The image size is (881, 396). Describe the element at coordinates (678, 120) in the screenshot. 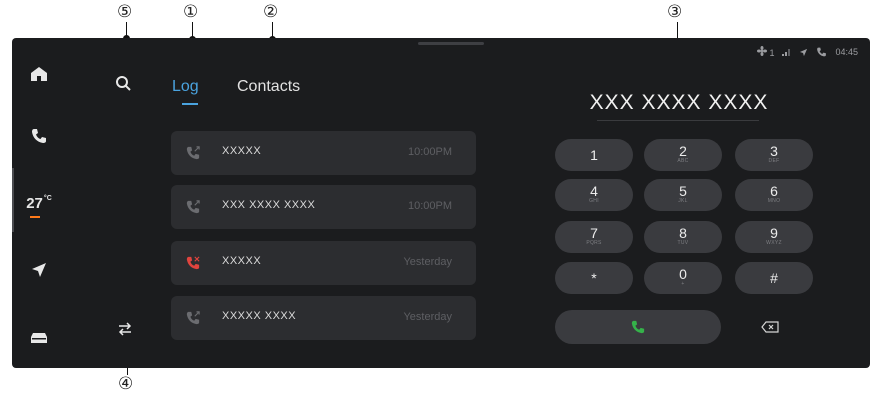

I see `number-divider` at that location.